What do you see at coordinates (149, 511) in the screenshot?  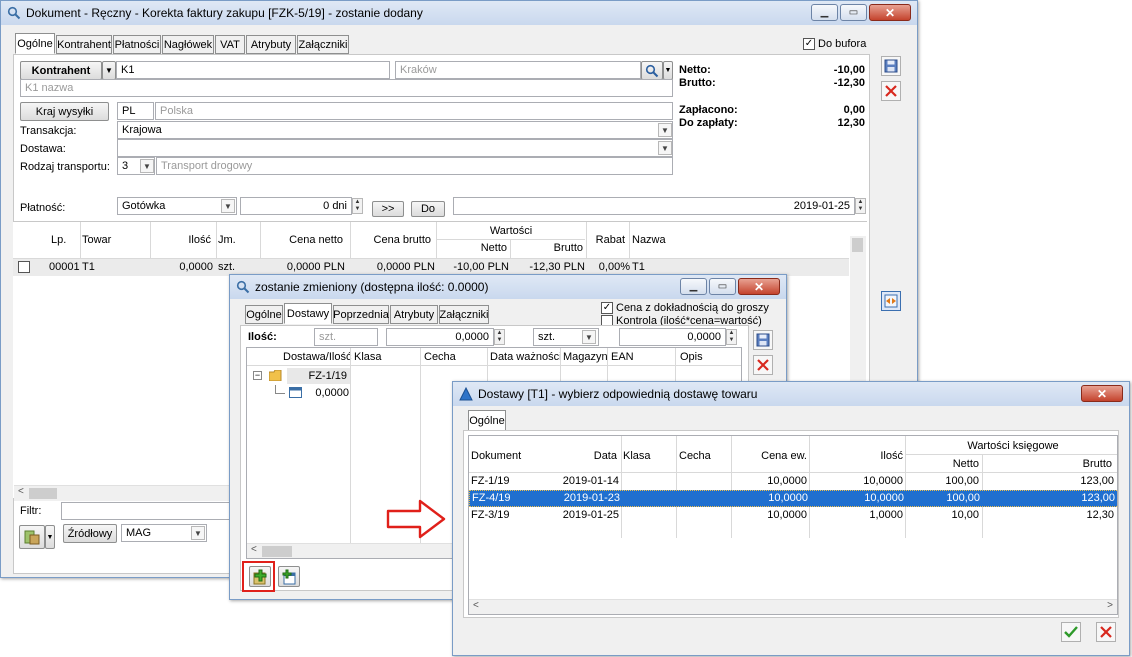 I see `filtr-input` at bounding box center [149, 511].